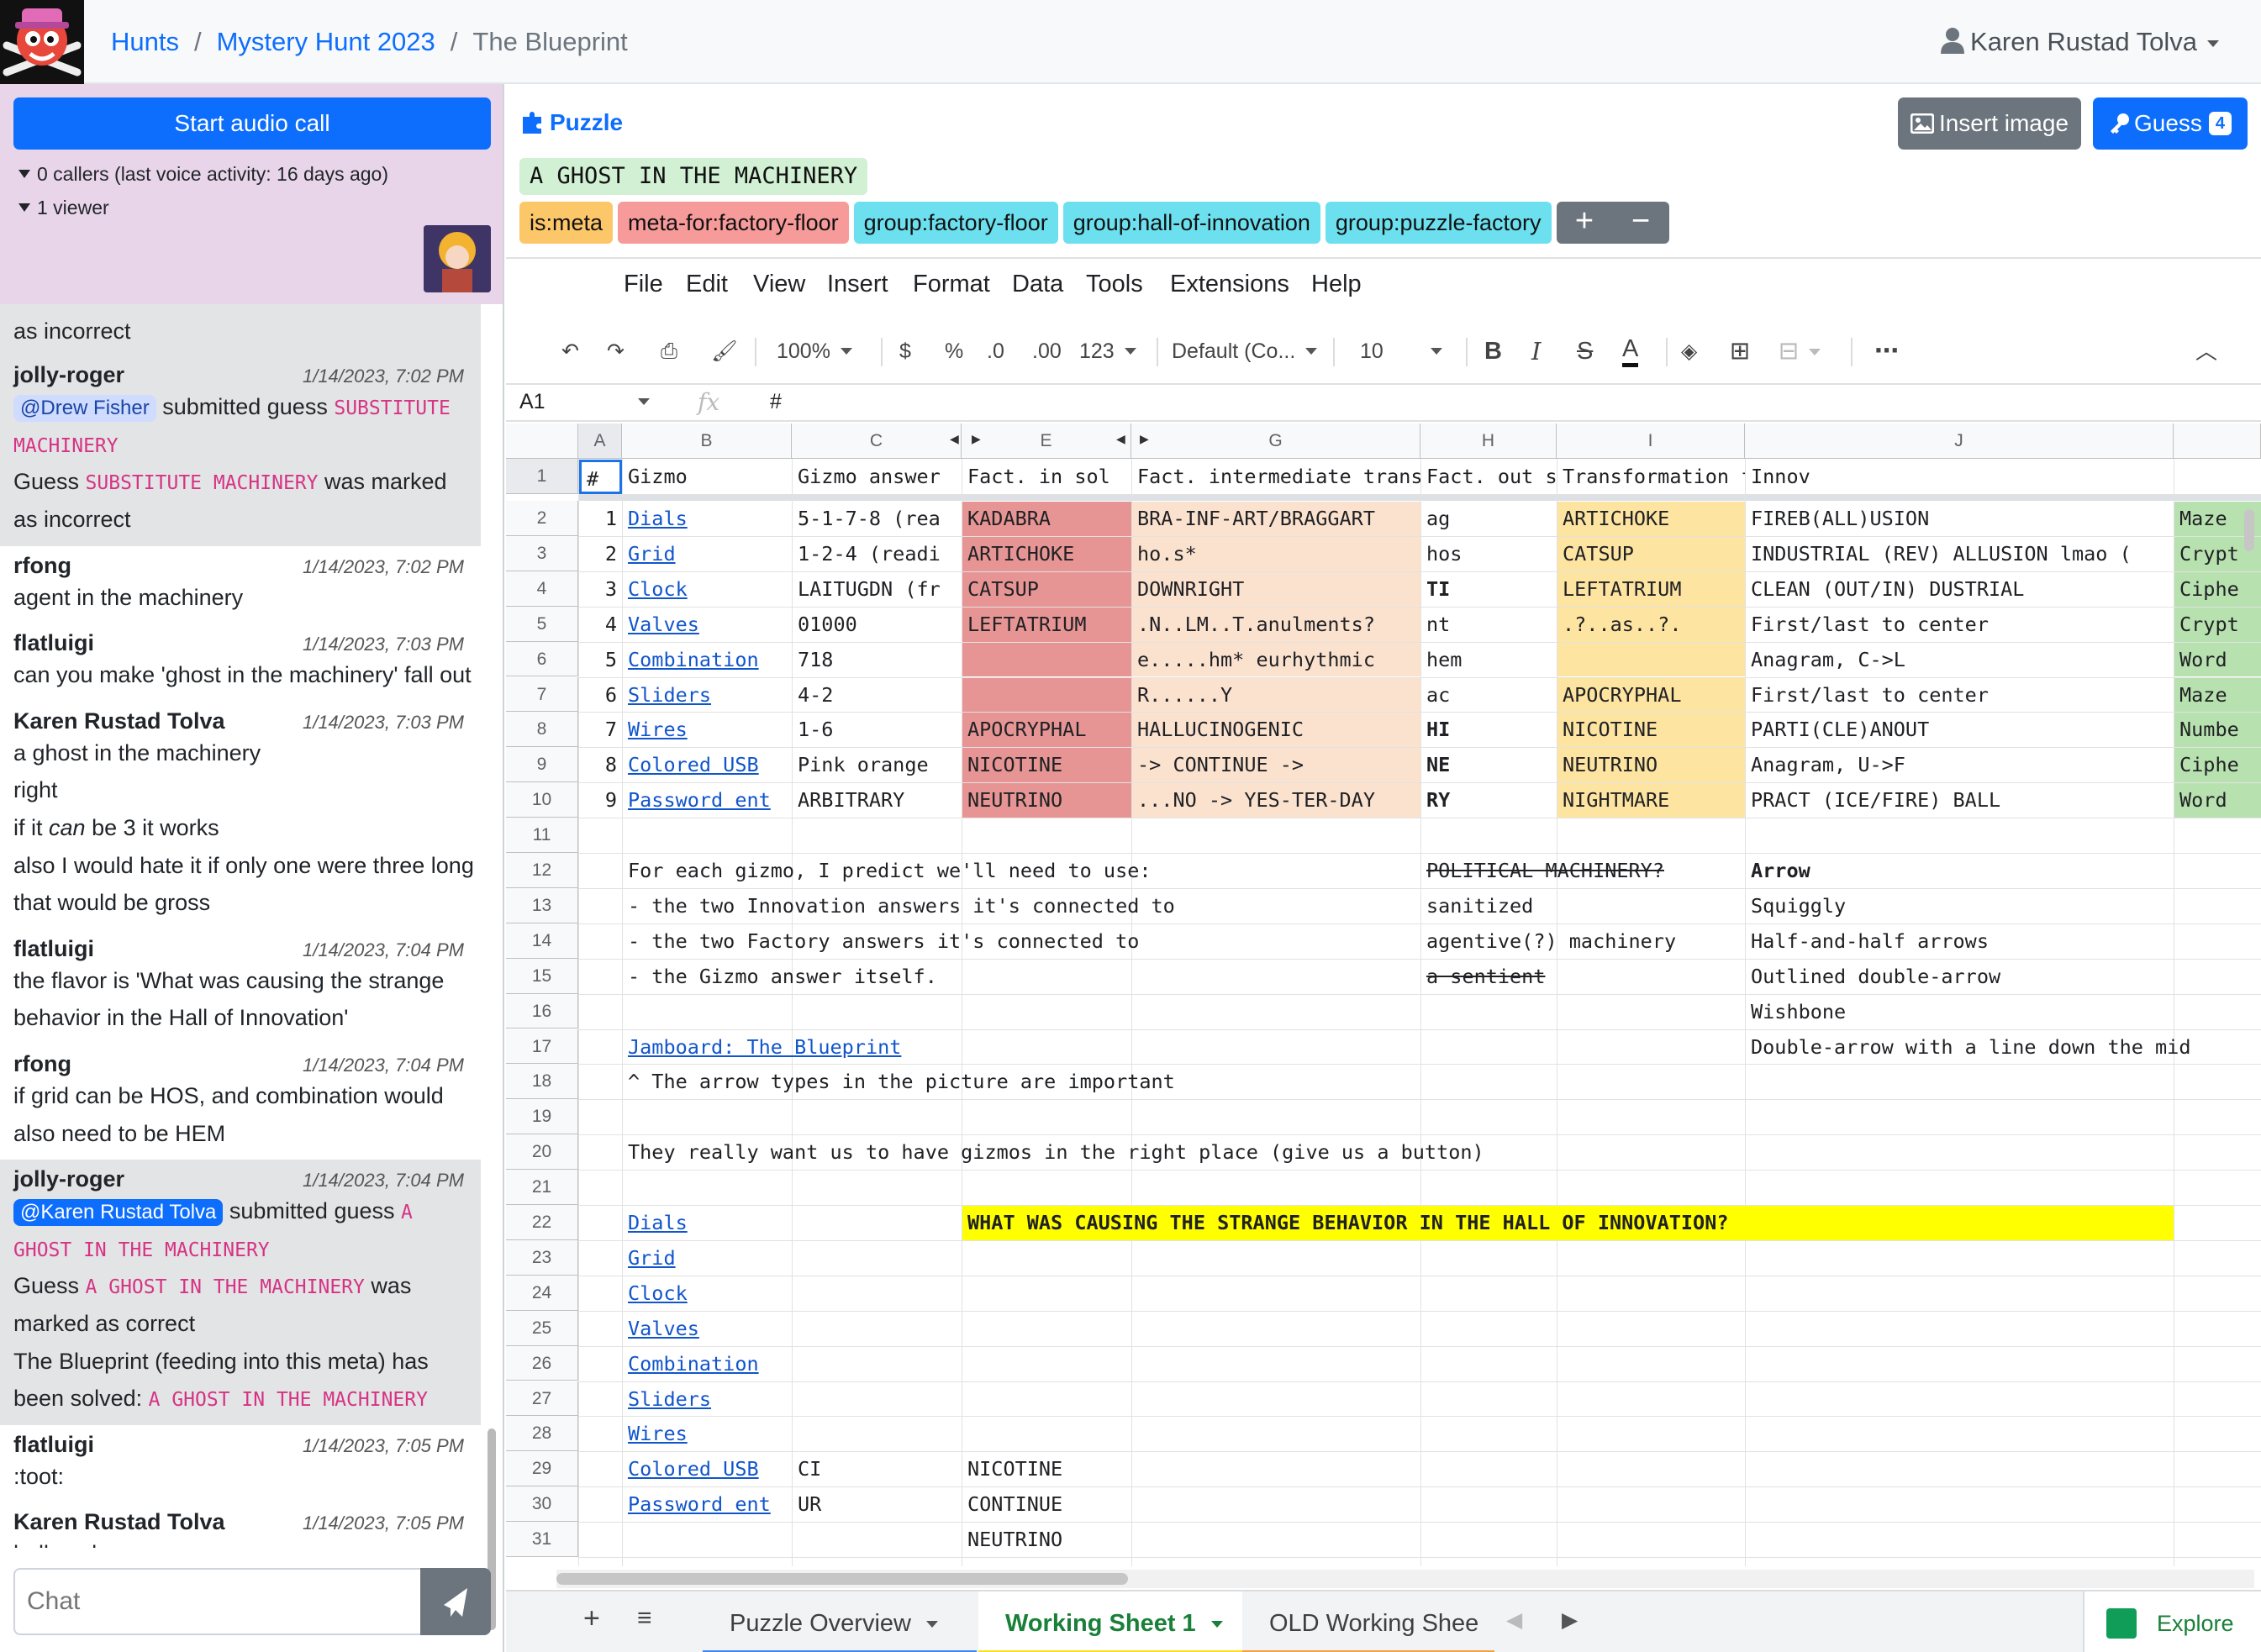 The width and height of the screenshot is (2261, 1652). What do you see at coordinates (1740, 351) in the screenshot?
I see `borders-icon: ⊞` at bounding box center [1740, 351].